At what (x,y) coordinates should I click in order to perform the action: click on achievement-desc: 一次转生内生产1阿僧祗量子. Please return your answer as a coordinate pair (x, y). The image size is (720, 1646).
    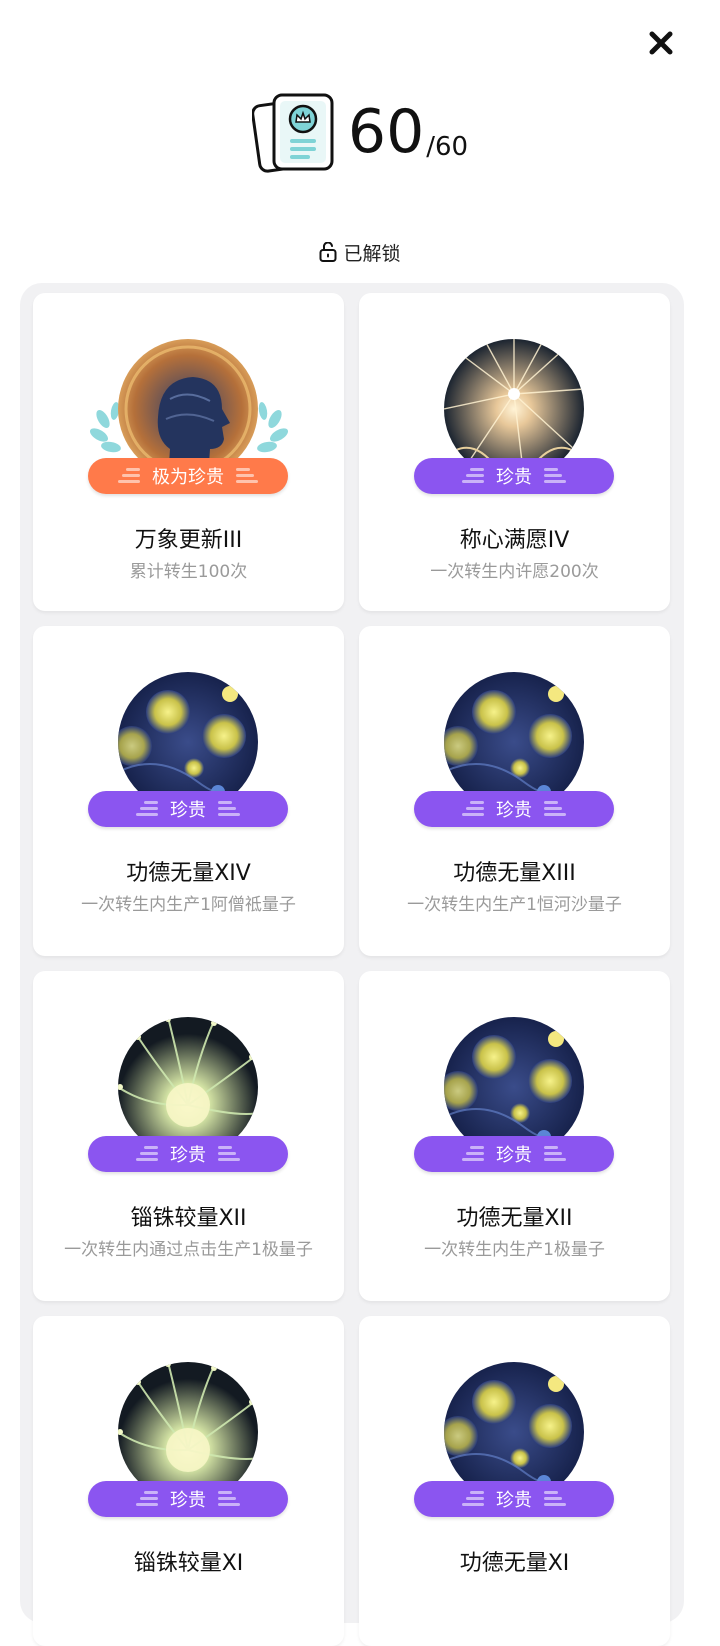
    Looking at the image, I should click on (188, 905).